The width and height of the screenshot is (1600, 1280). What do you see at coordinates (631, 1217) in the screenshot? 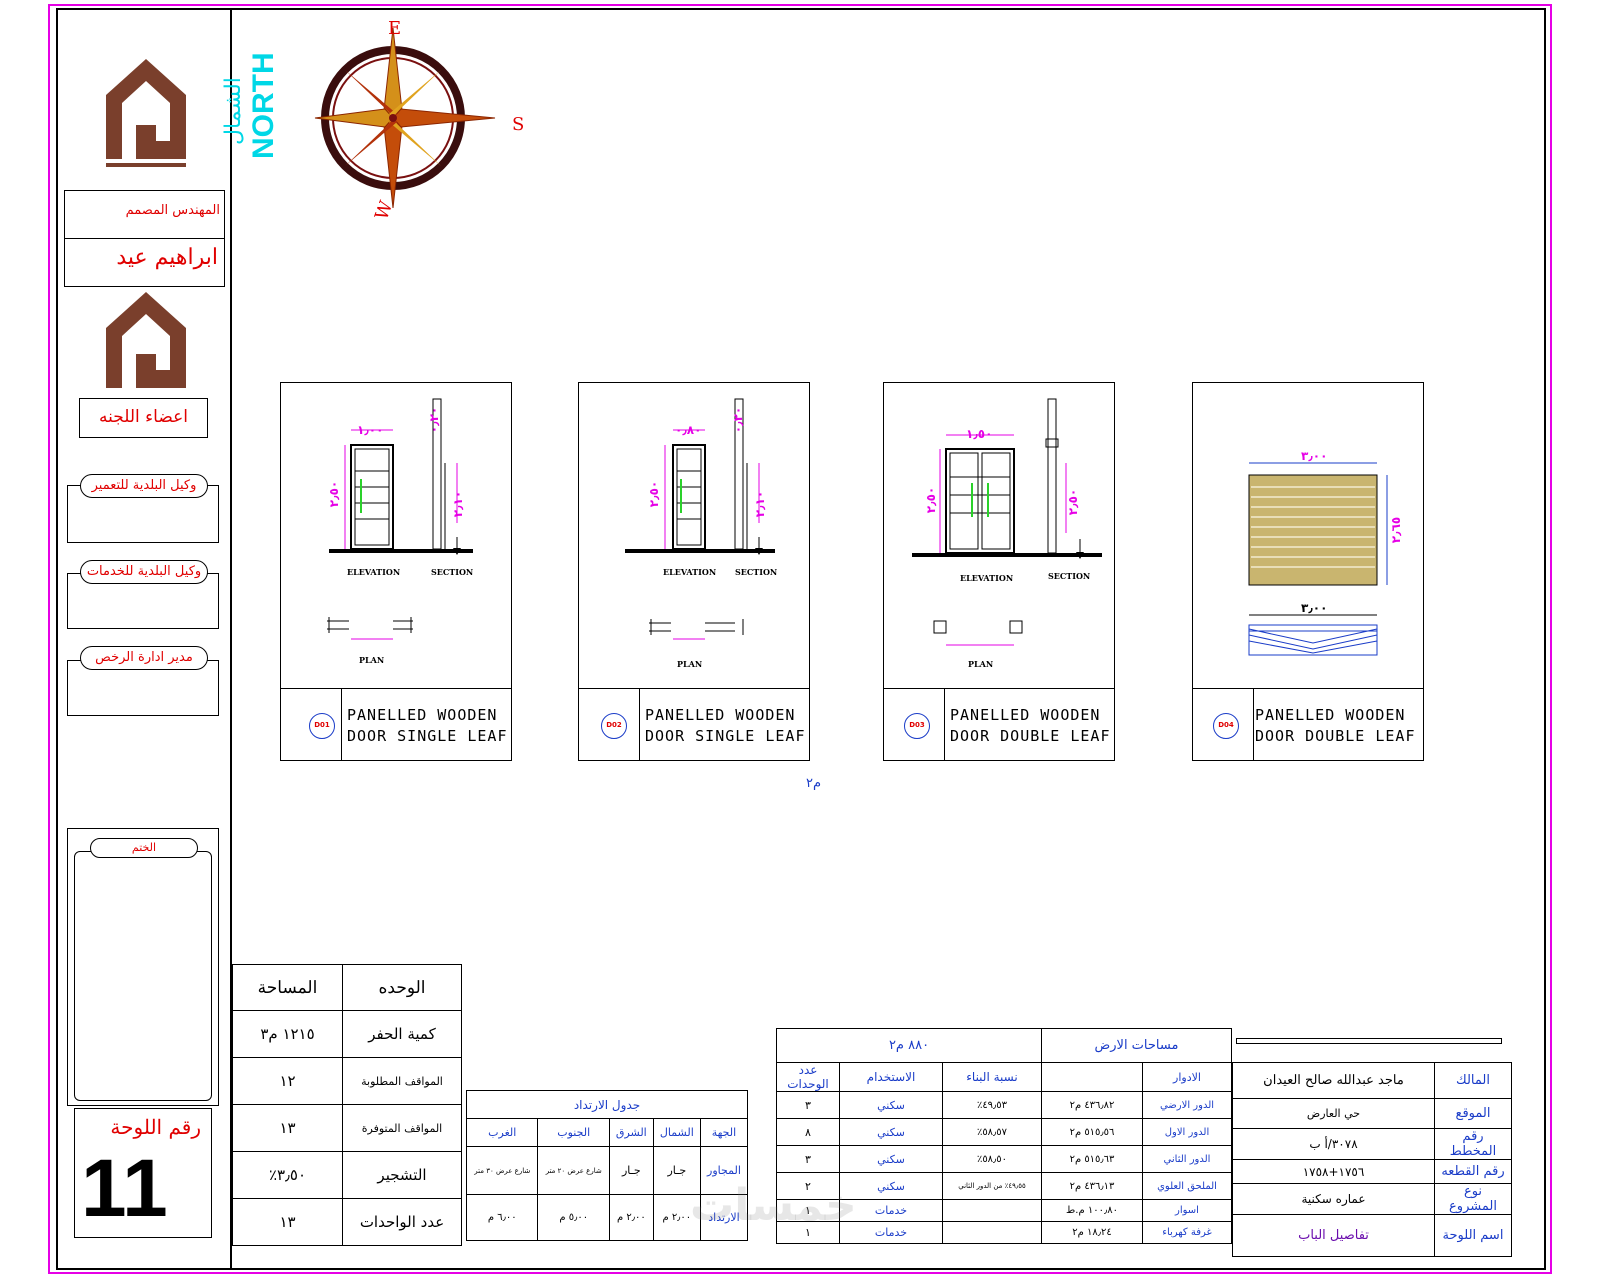
I see `setback-cell: ٢٫٠٠ م` at bounding box center [631, 1217].